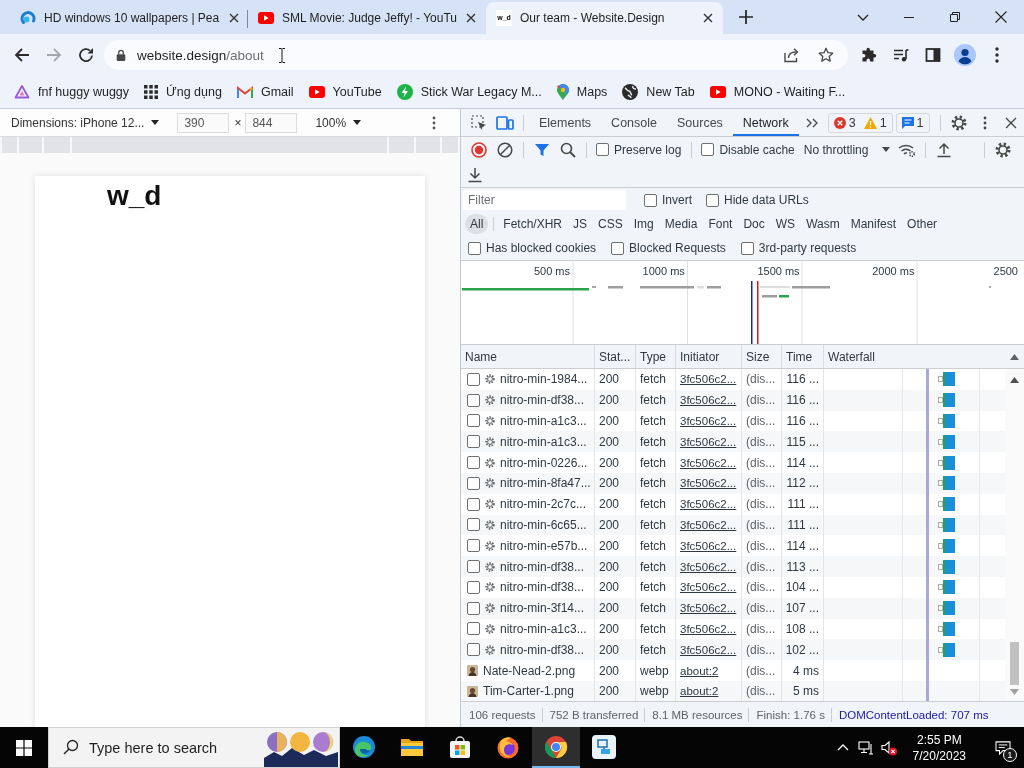 This screenshot has width=1024, height=768. I want to click on bookmark: YouTube, so click(344, 92).